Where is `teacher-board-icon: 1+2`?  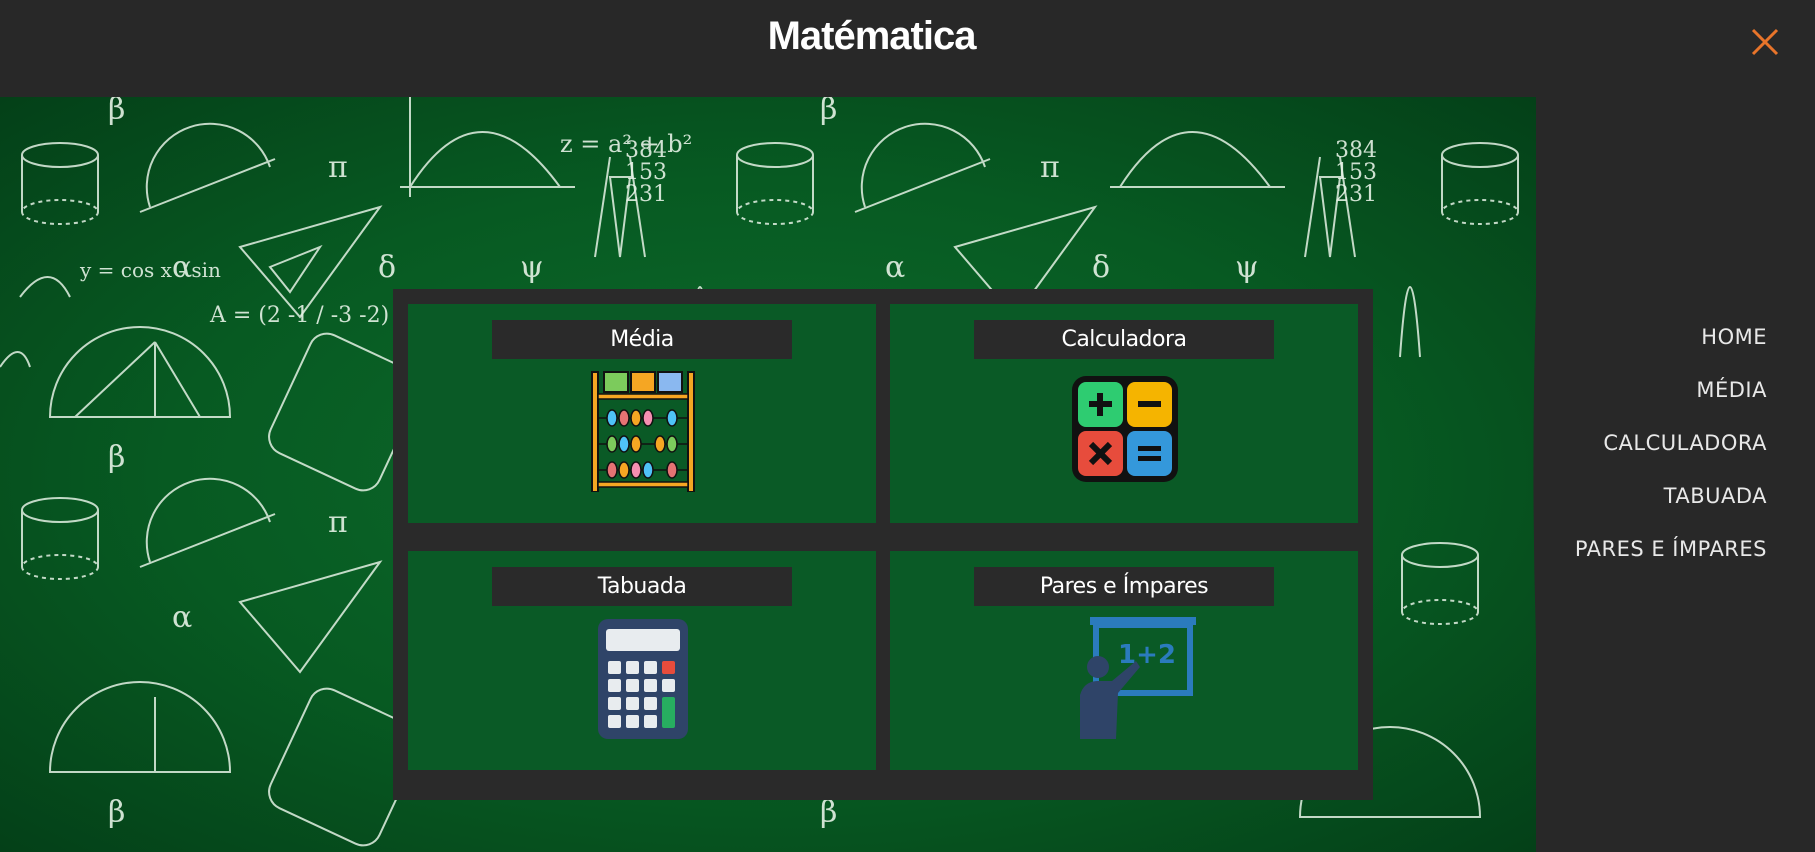
teacher-board-icon: 1+2 is located at coordinates (1133, 678).